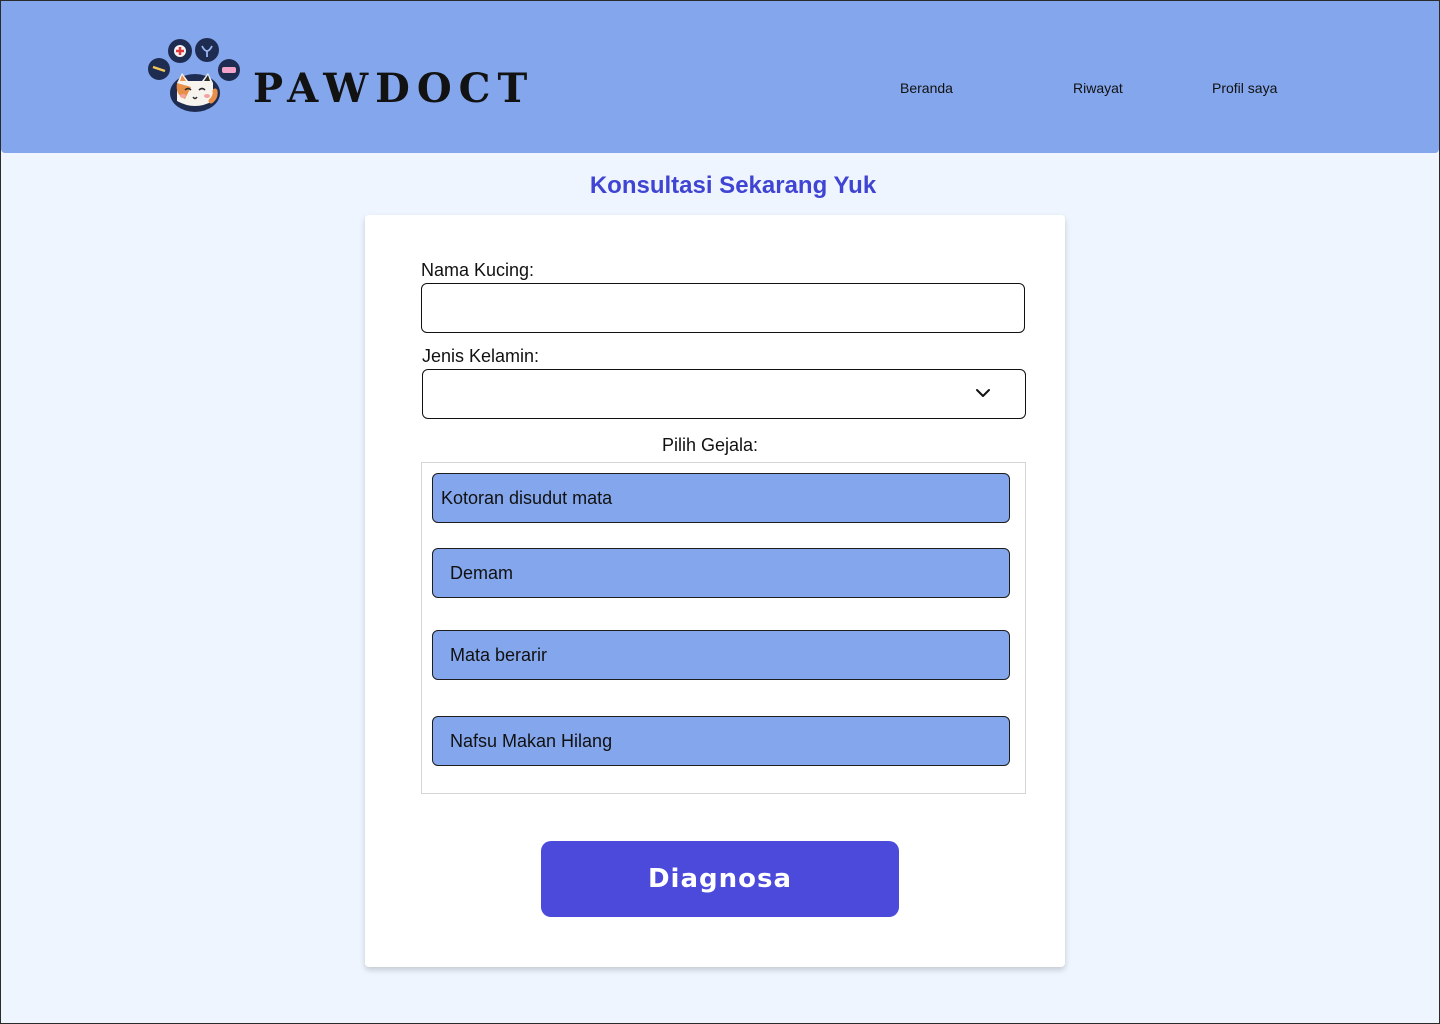  Describe the element at coordinates (482, 573) in the screenshot. I see `symptom-label: Demam` at that location.